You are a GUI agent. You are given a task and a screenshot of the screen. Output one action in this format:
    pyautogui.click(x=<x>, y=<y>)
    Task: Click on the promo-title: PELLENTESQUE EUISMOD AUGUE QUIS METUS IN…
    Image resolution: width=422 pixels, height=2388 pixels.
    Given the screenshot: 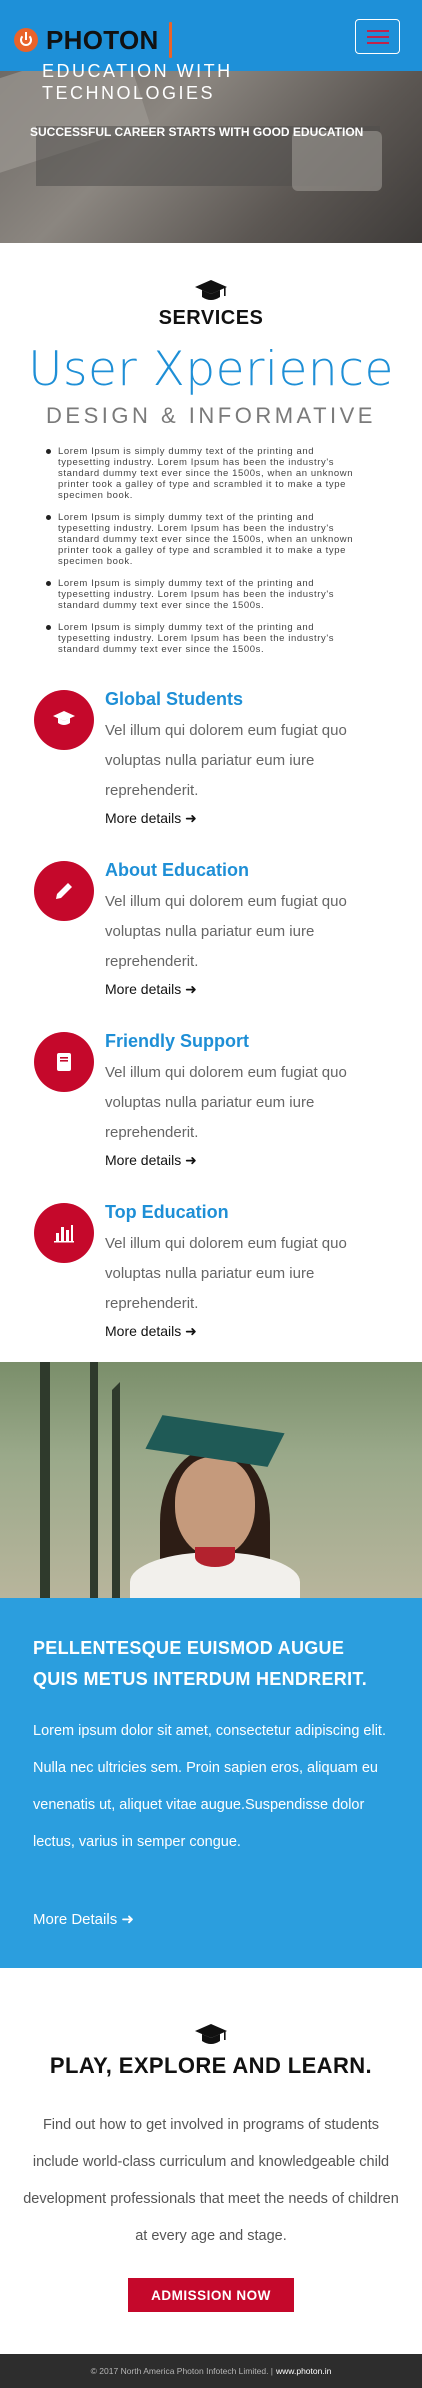 What is the action you would take?
    pyautogui.click(x=200, y=1663)
    